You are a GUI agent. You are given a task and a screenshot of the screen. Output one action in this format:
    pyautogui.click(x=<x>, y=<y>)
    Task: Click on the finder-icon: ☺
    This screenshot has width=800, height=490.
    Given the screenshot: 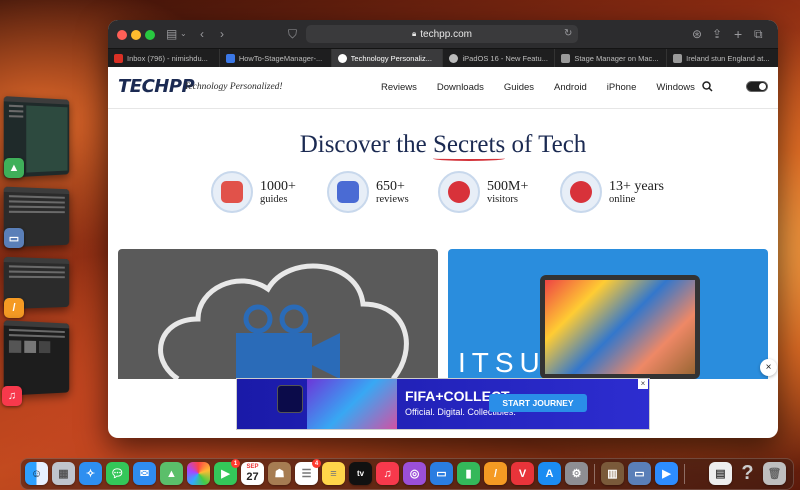 What is the action you would take?
    pyautogui.click(x=36, y=473)
    